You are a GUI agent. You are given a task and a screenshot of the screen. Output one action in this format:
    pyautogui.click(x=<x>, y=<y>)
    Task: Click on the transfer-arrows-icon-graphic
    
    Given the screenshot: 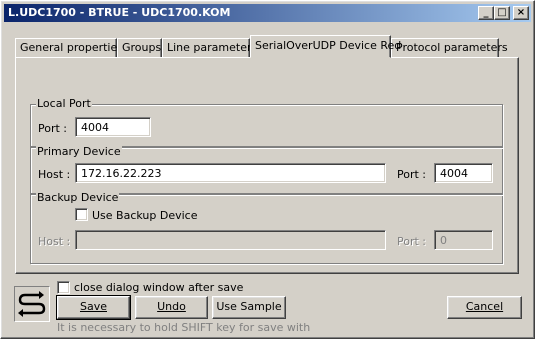 What is the action you would take?
    pyautogui.click(x=32, y=304)
    